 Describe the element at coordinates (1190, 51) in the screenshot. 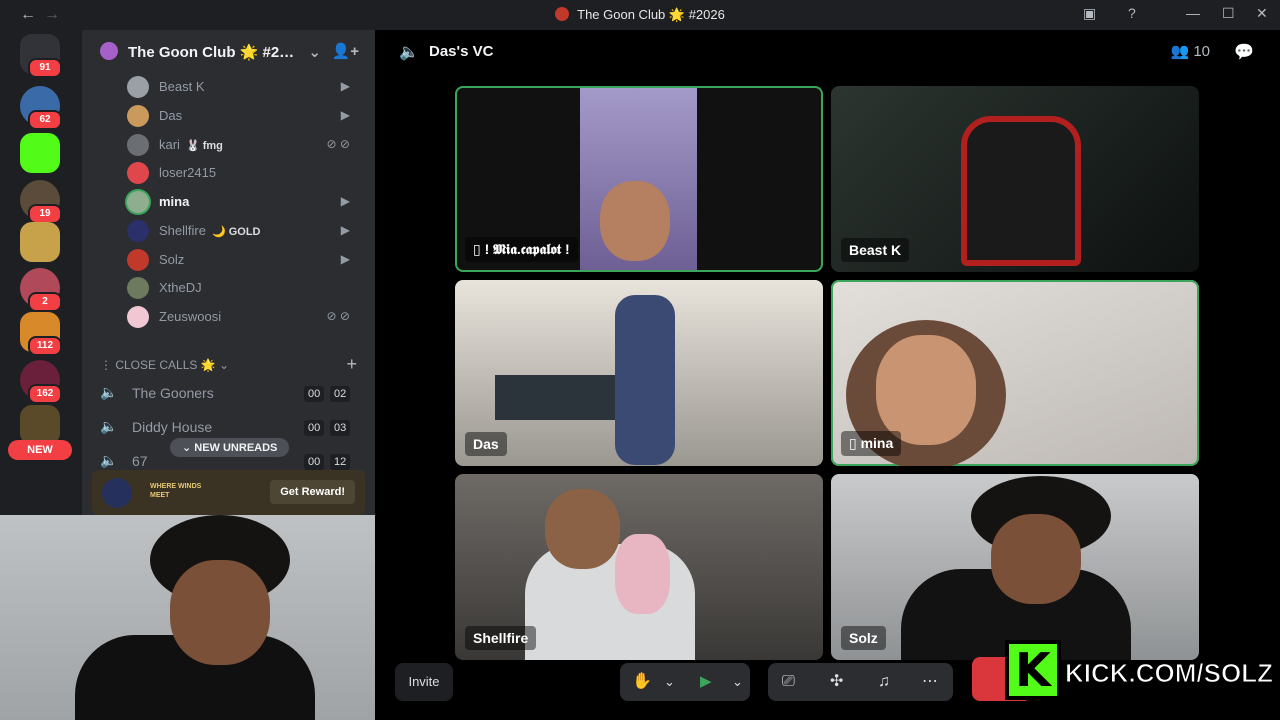

I see `participant-count: 👥 10` at that location.